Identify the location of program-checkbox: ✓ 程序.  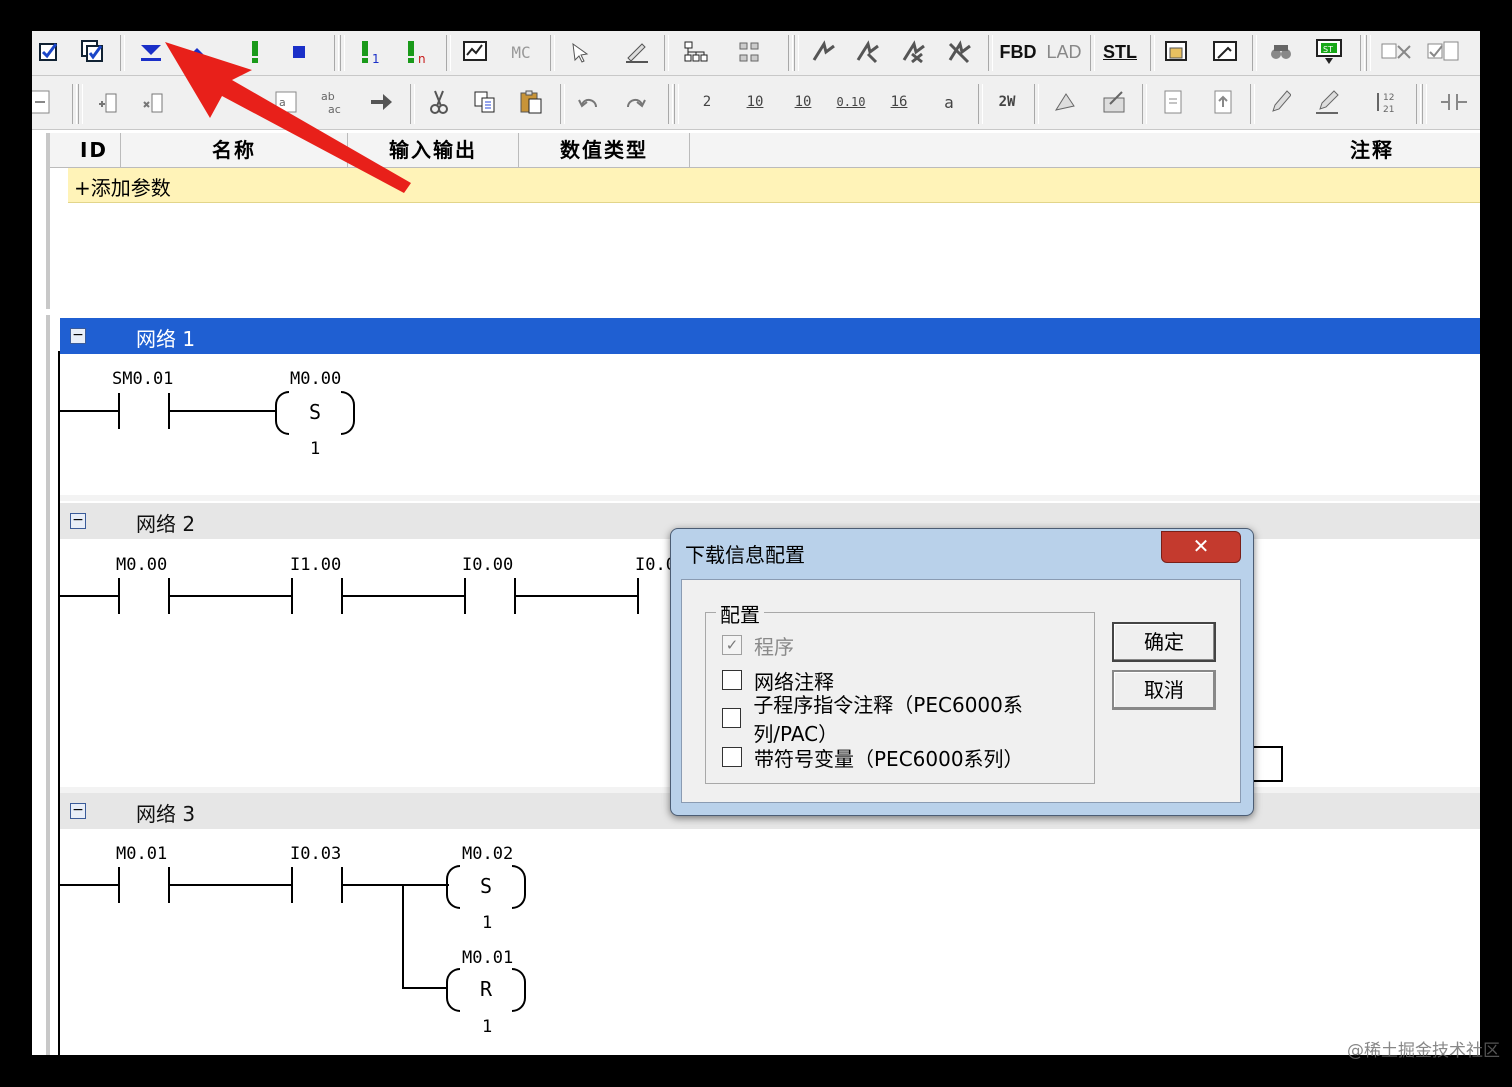
(758, 645).